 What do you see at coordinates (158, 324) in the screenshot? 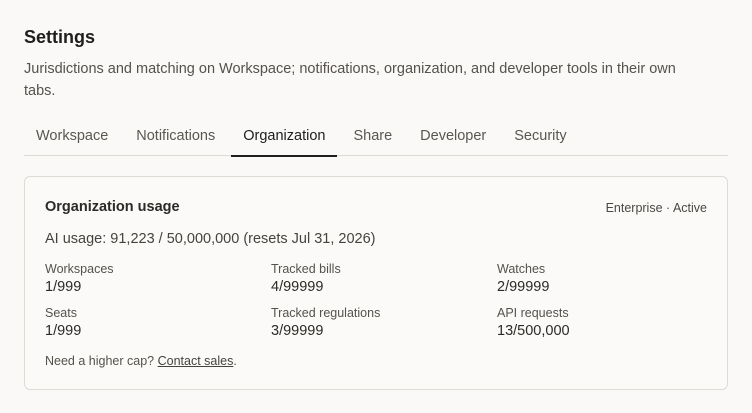
I see `stat-seats: Seats 1/999` at bounding box center [158, 324].